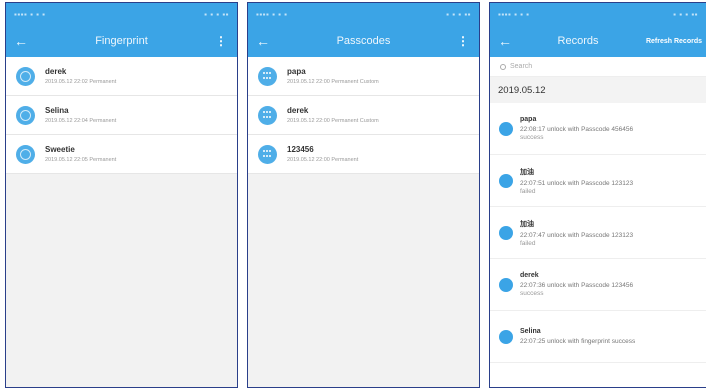  I want to click on page-title: Fingerprint, so click(121, 41).